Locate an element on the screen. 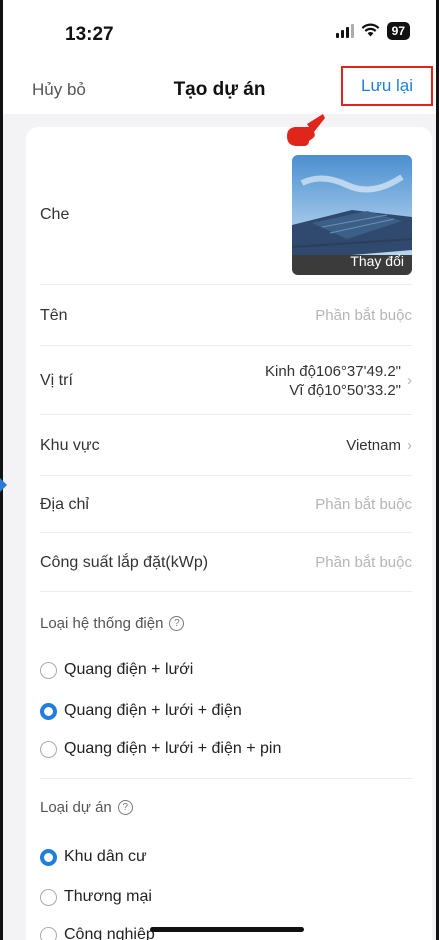 The image size is (439, 940). status-icons: 97 is located at coordinates (372, 31).